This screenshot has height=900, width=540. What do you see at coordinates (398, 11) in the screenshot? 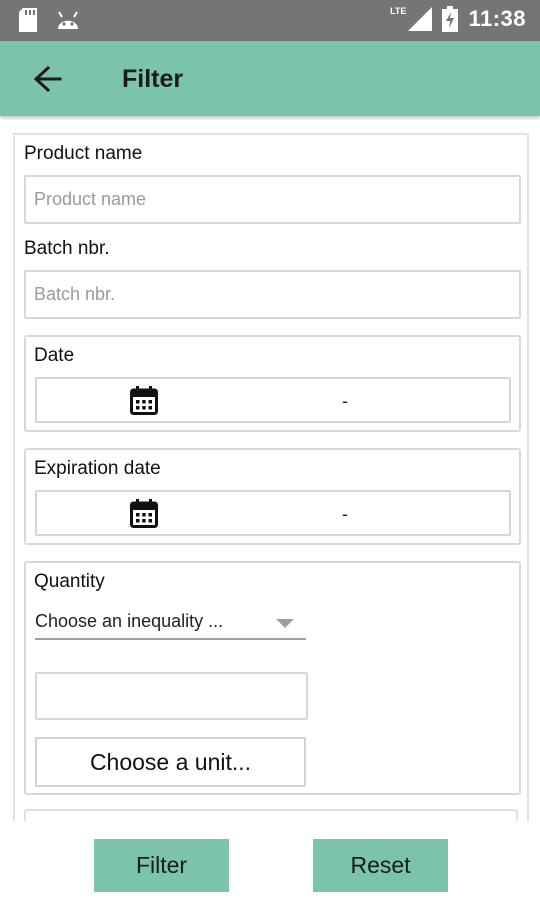
I see `network-type: LTE` at bounding box center [398, 11].